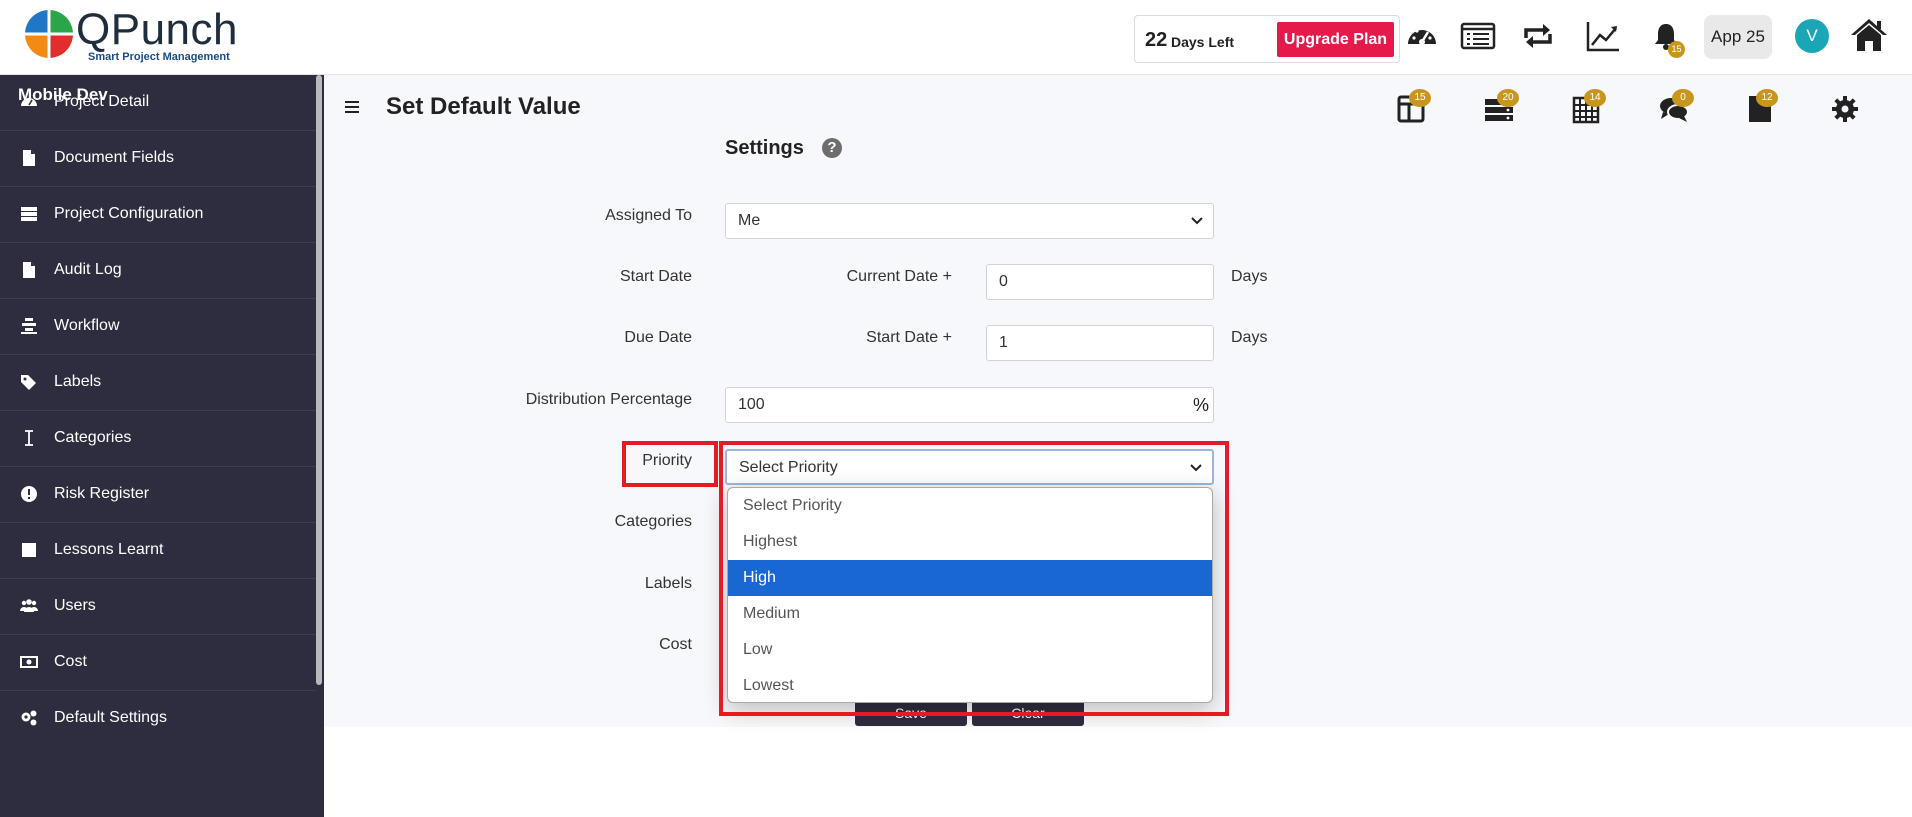 The height and width of the screenshot is (817, 1912). I want to click on due-date-label: Due Date, so click(658, 337).